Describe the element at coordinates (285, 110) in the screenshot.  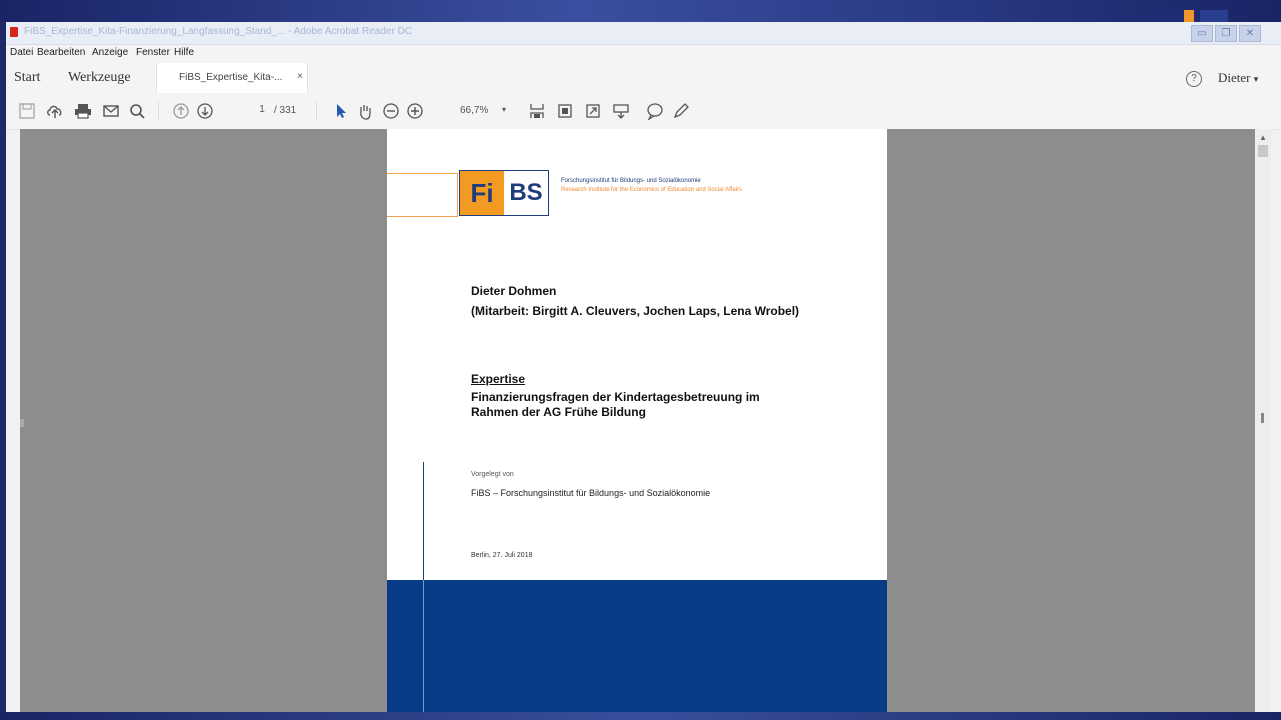
I see `page-total: / 331` at that location.